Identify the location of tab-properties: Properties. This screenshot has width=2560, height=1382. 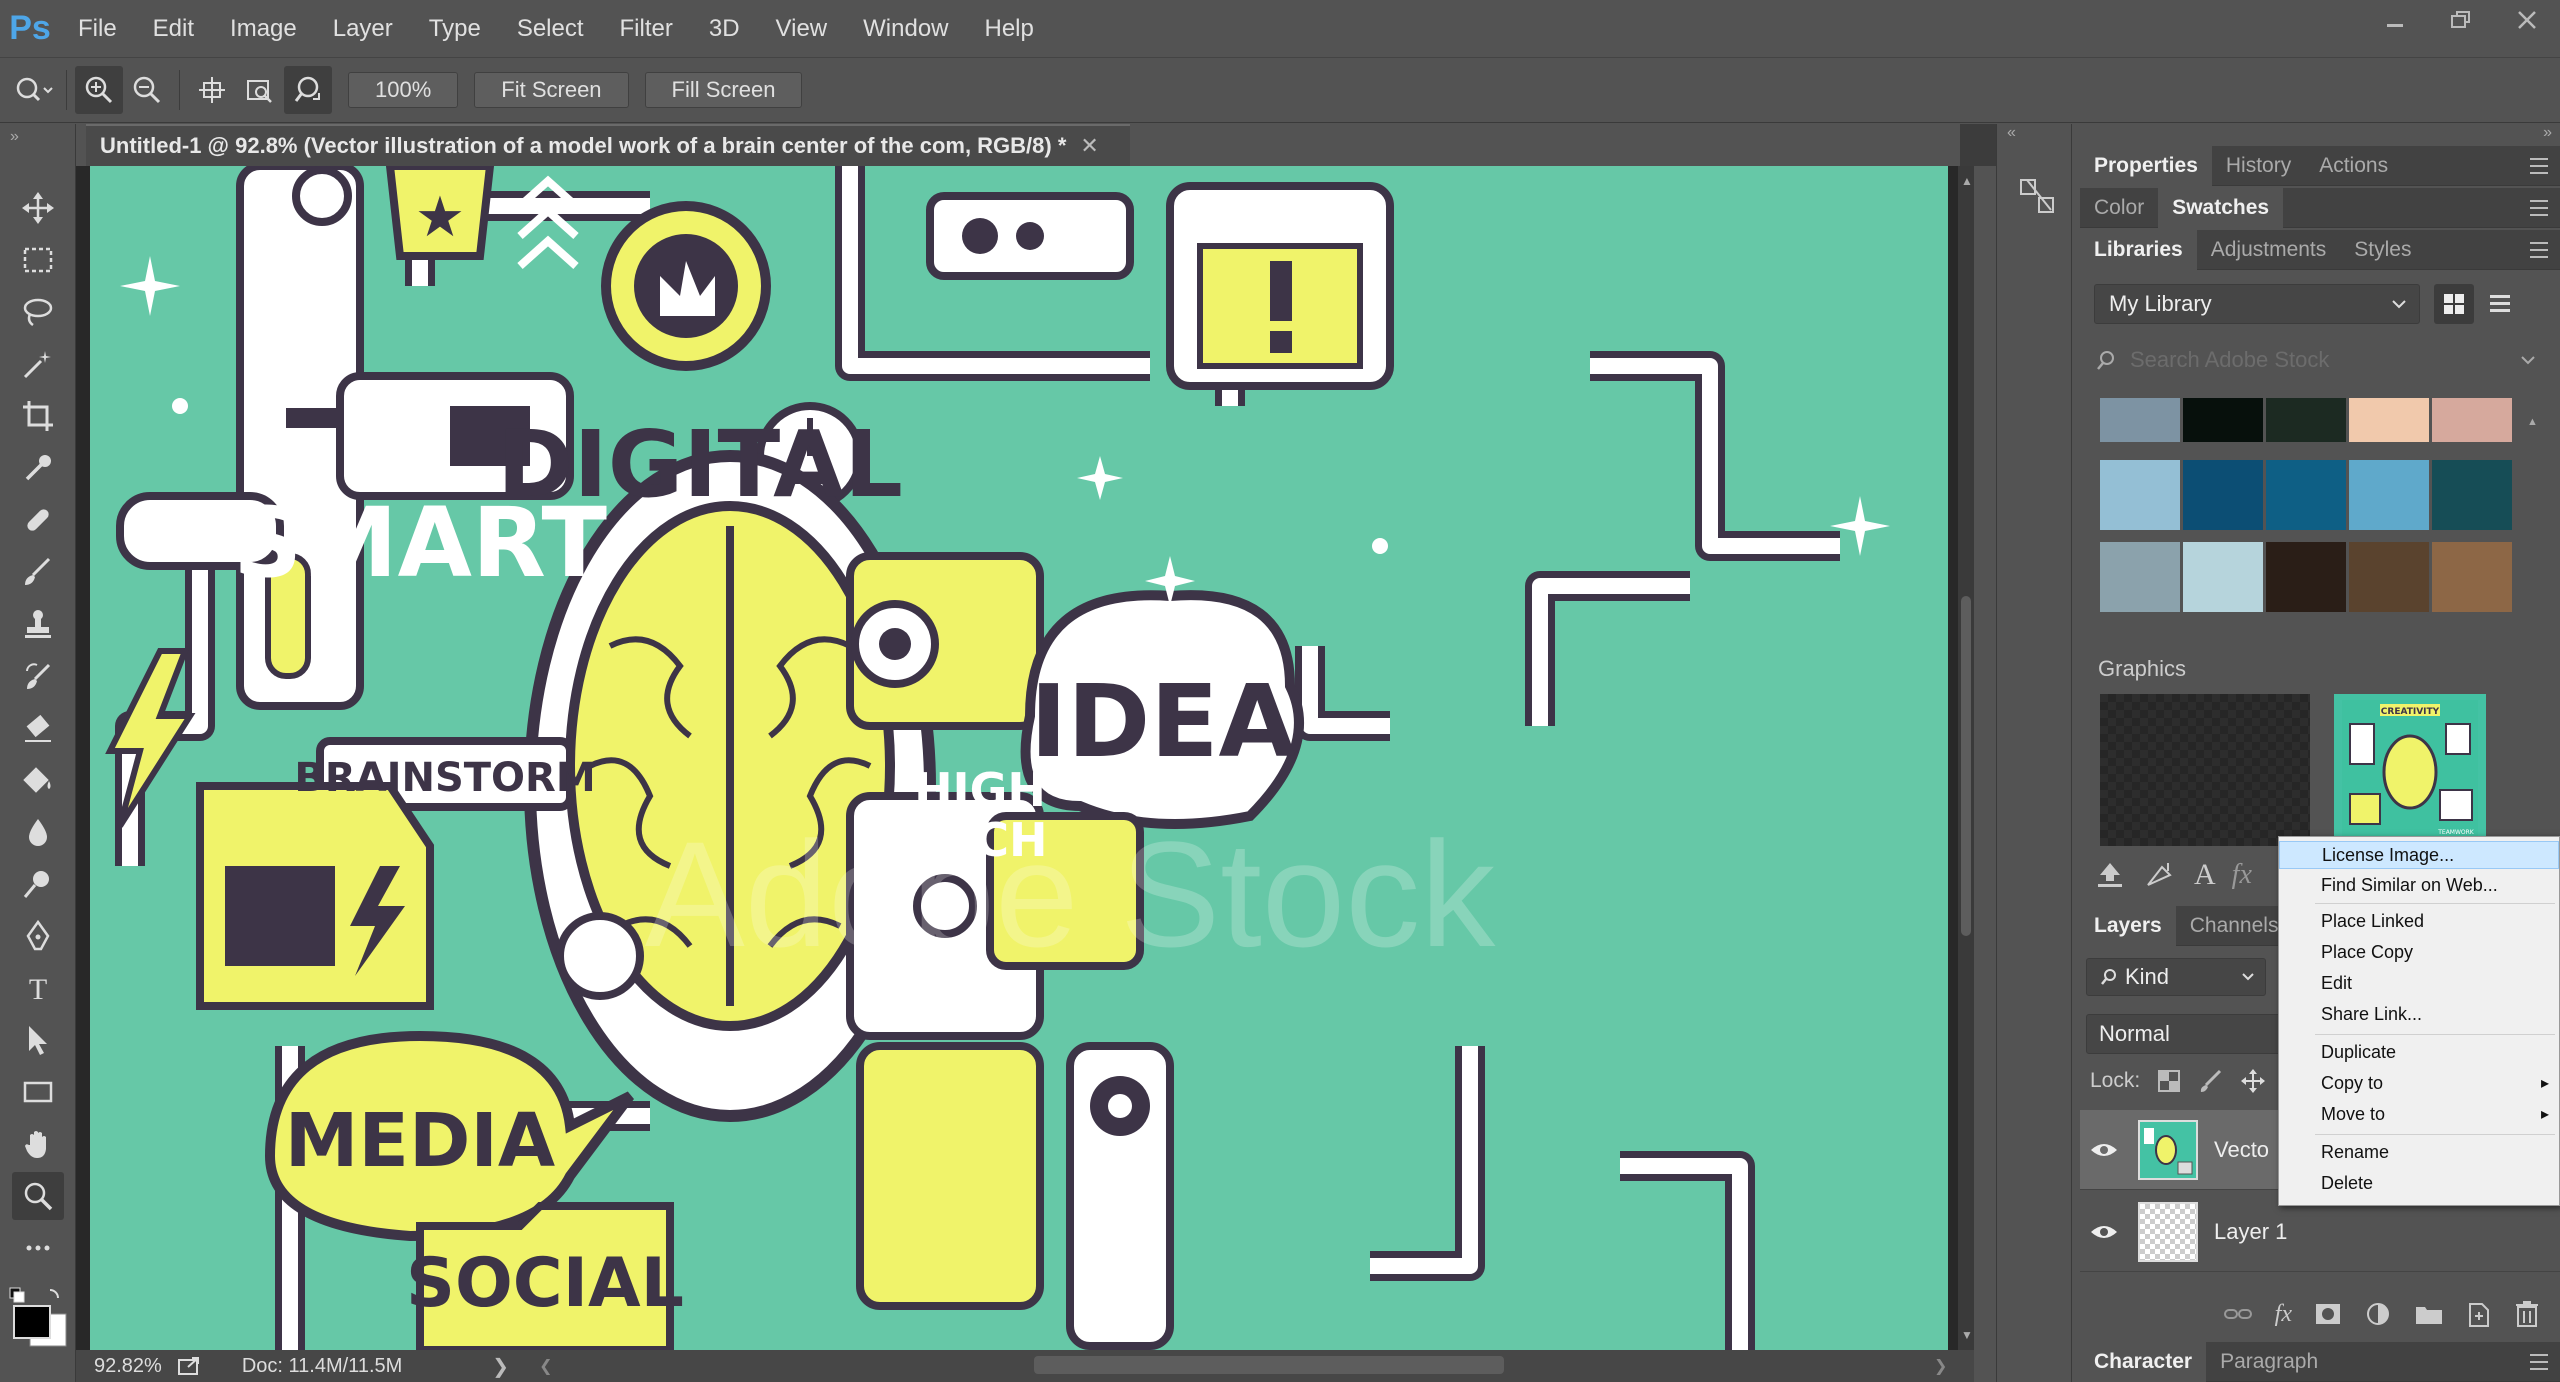
(2146, 165).